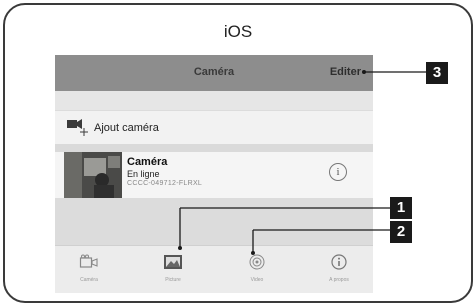 The width and height of the screenshot is (476, 303). What do you see at coordinates (401, 232) in the screenshot?
I see `callout-2: 2` at bounding box center [401, 232].